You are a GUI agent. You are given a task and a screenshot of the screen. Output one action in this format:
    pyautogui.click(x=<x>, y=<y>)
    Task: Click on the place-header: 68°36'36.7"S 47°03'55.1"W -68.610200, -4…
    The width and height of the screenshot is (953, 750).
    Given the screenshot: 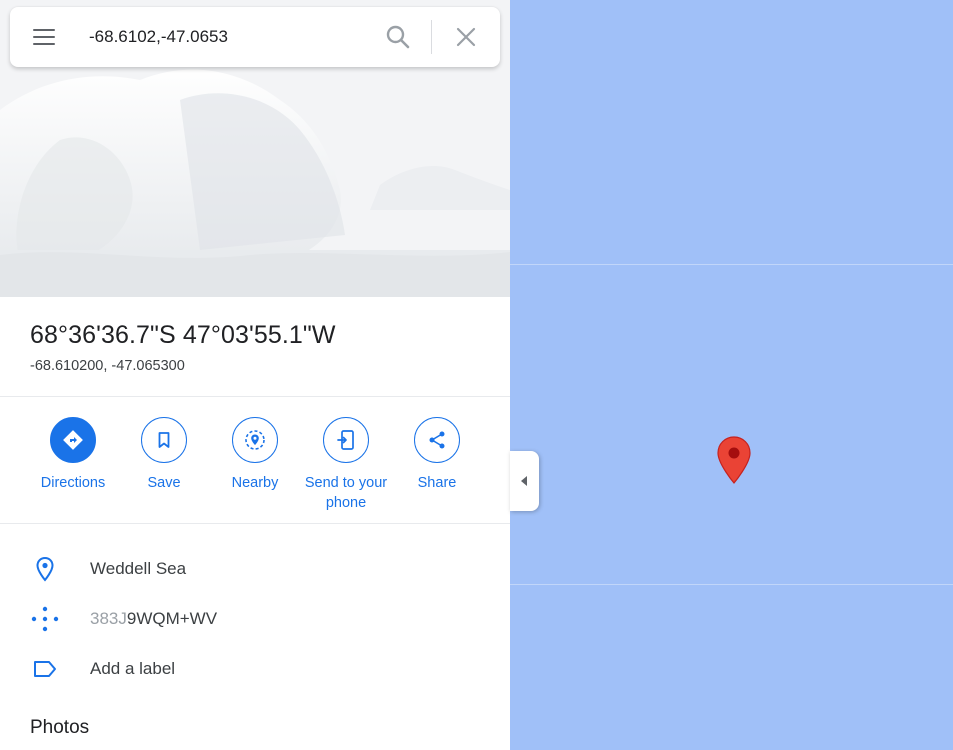 What is the action you would take?
    pyautogui.click(x=255, y=347)
    